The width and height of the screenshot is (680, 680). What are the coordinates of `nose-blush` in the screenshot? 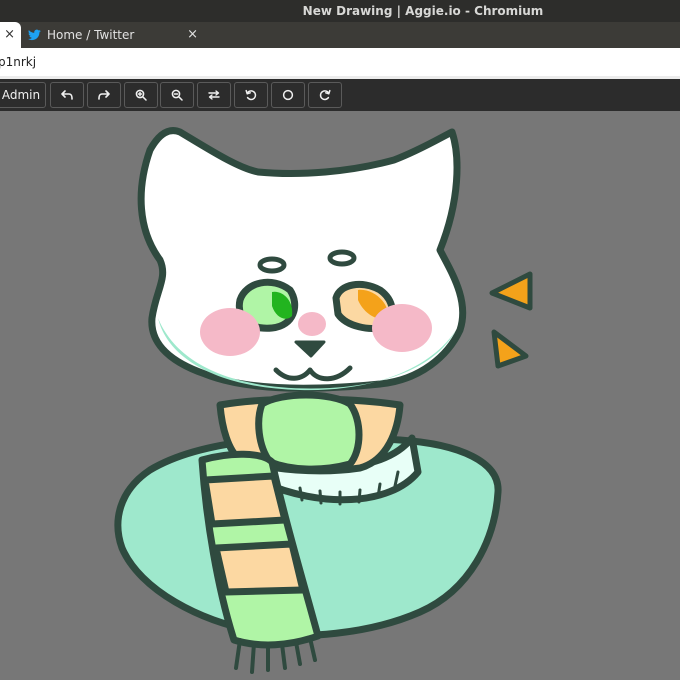 It's located at (312, 324).